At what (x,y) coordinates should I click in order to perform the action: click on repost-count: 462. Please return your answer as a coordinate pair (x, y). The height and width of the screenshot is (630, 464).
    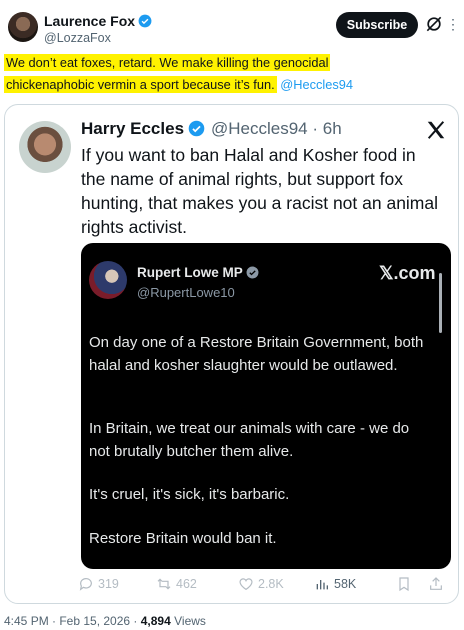
    Looking at the image, I should click on (186, 584).